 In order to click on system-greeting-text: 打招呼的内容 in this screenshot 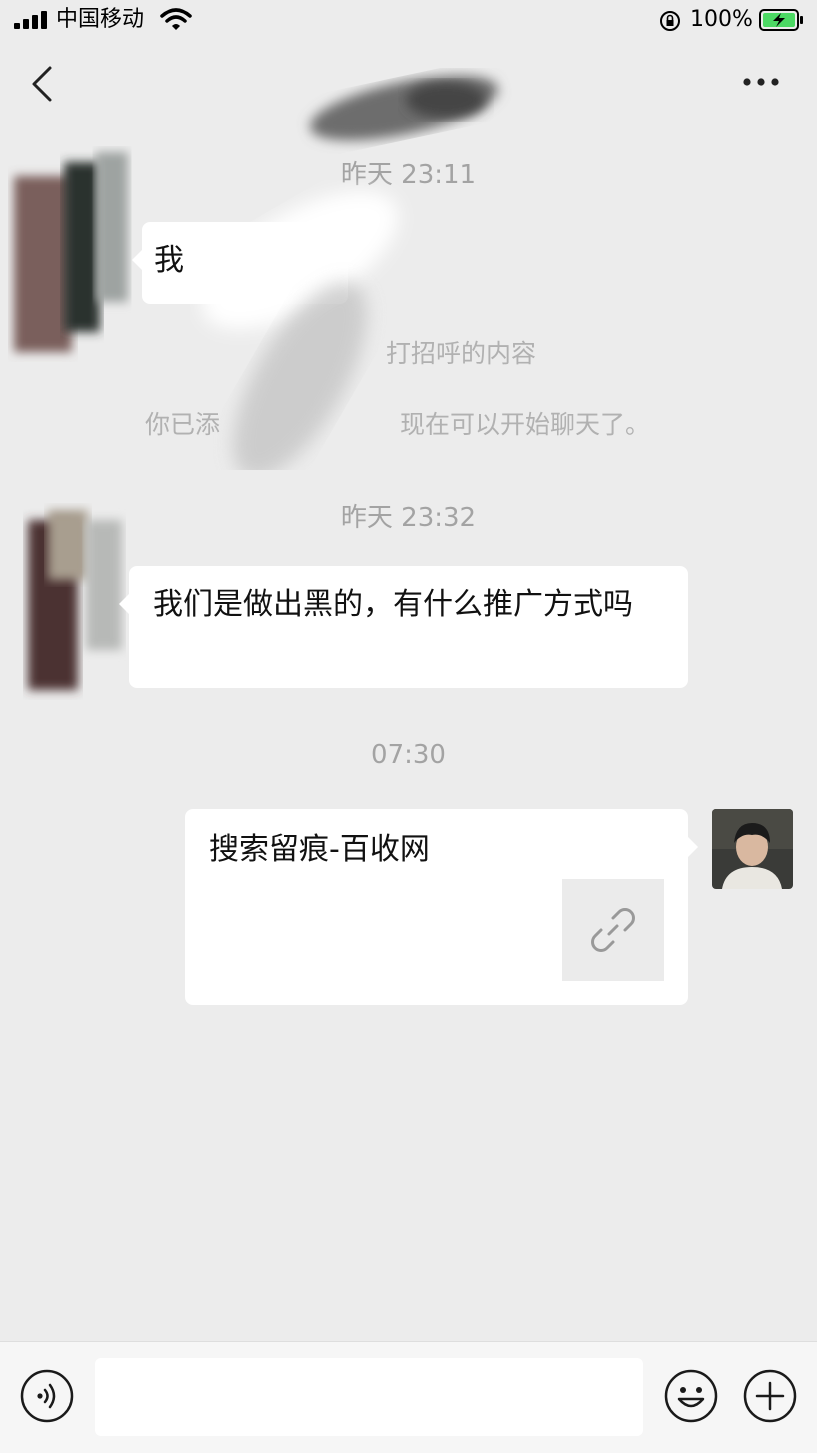, I will do `click(461, 353)`.